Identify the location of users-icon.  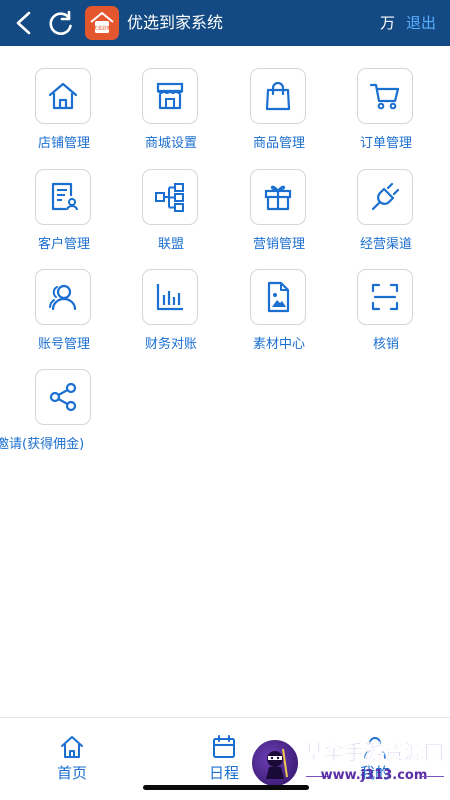
(63, 297).